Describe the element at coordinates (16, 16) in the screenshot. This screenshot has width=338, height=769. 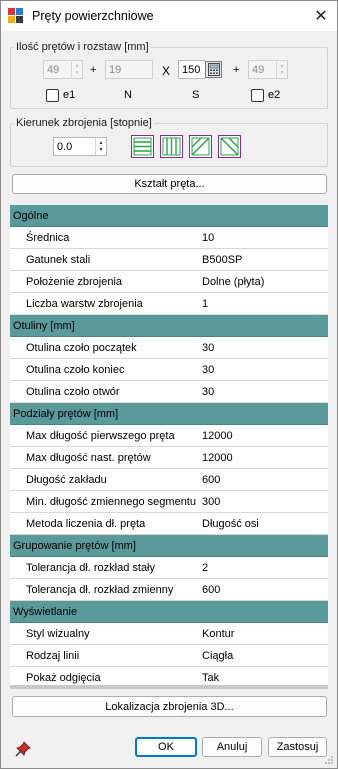
I see `app-icon` at that location.